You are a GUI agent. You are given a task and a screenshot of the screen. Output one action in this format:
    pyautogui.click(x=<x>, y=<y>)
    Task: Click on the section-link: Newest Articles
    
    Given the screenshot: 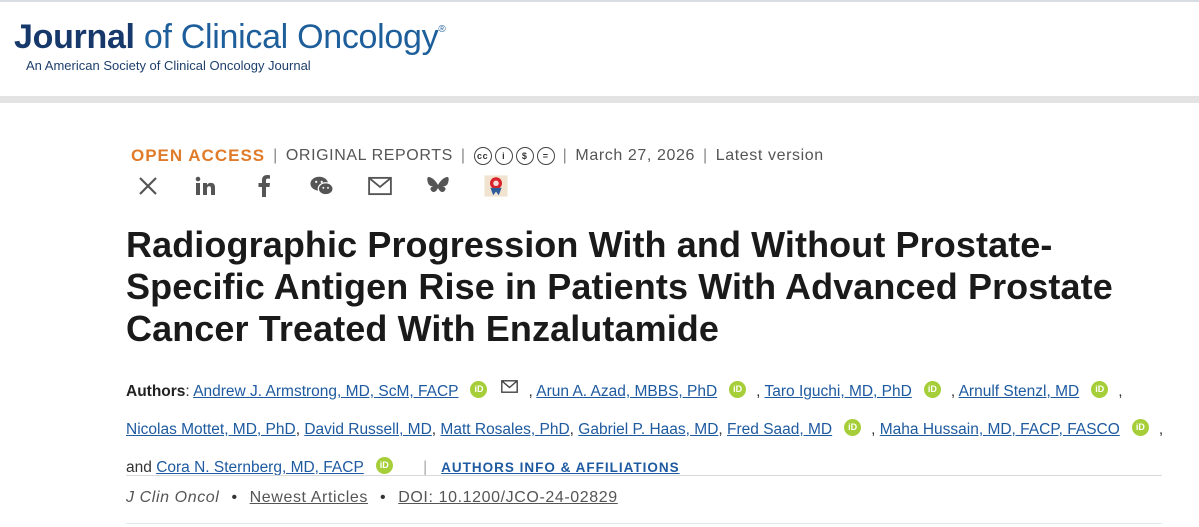 What is the action you would take?
    pyautogui.click(x=309, y=497)
    